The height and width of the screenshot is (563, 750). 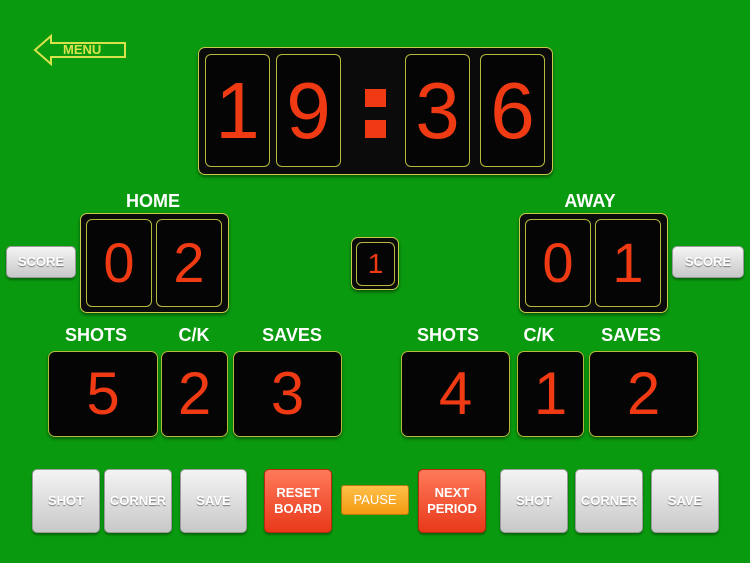 What do you see at coordinates (189, 263) in the screenshot?
I see `home-score-ones: 2` at bounding box center [189, 263].